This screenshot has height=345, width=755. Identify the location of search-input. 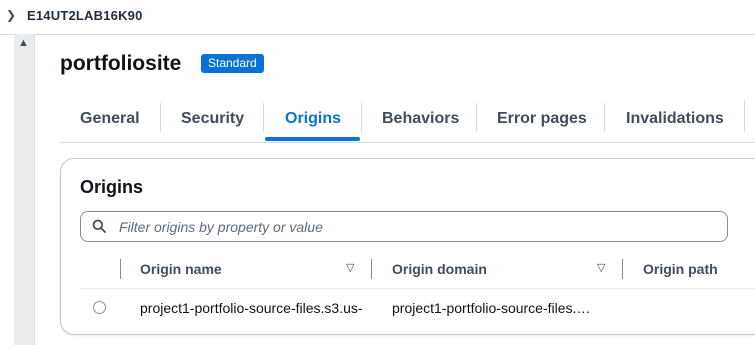
(414, 227).